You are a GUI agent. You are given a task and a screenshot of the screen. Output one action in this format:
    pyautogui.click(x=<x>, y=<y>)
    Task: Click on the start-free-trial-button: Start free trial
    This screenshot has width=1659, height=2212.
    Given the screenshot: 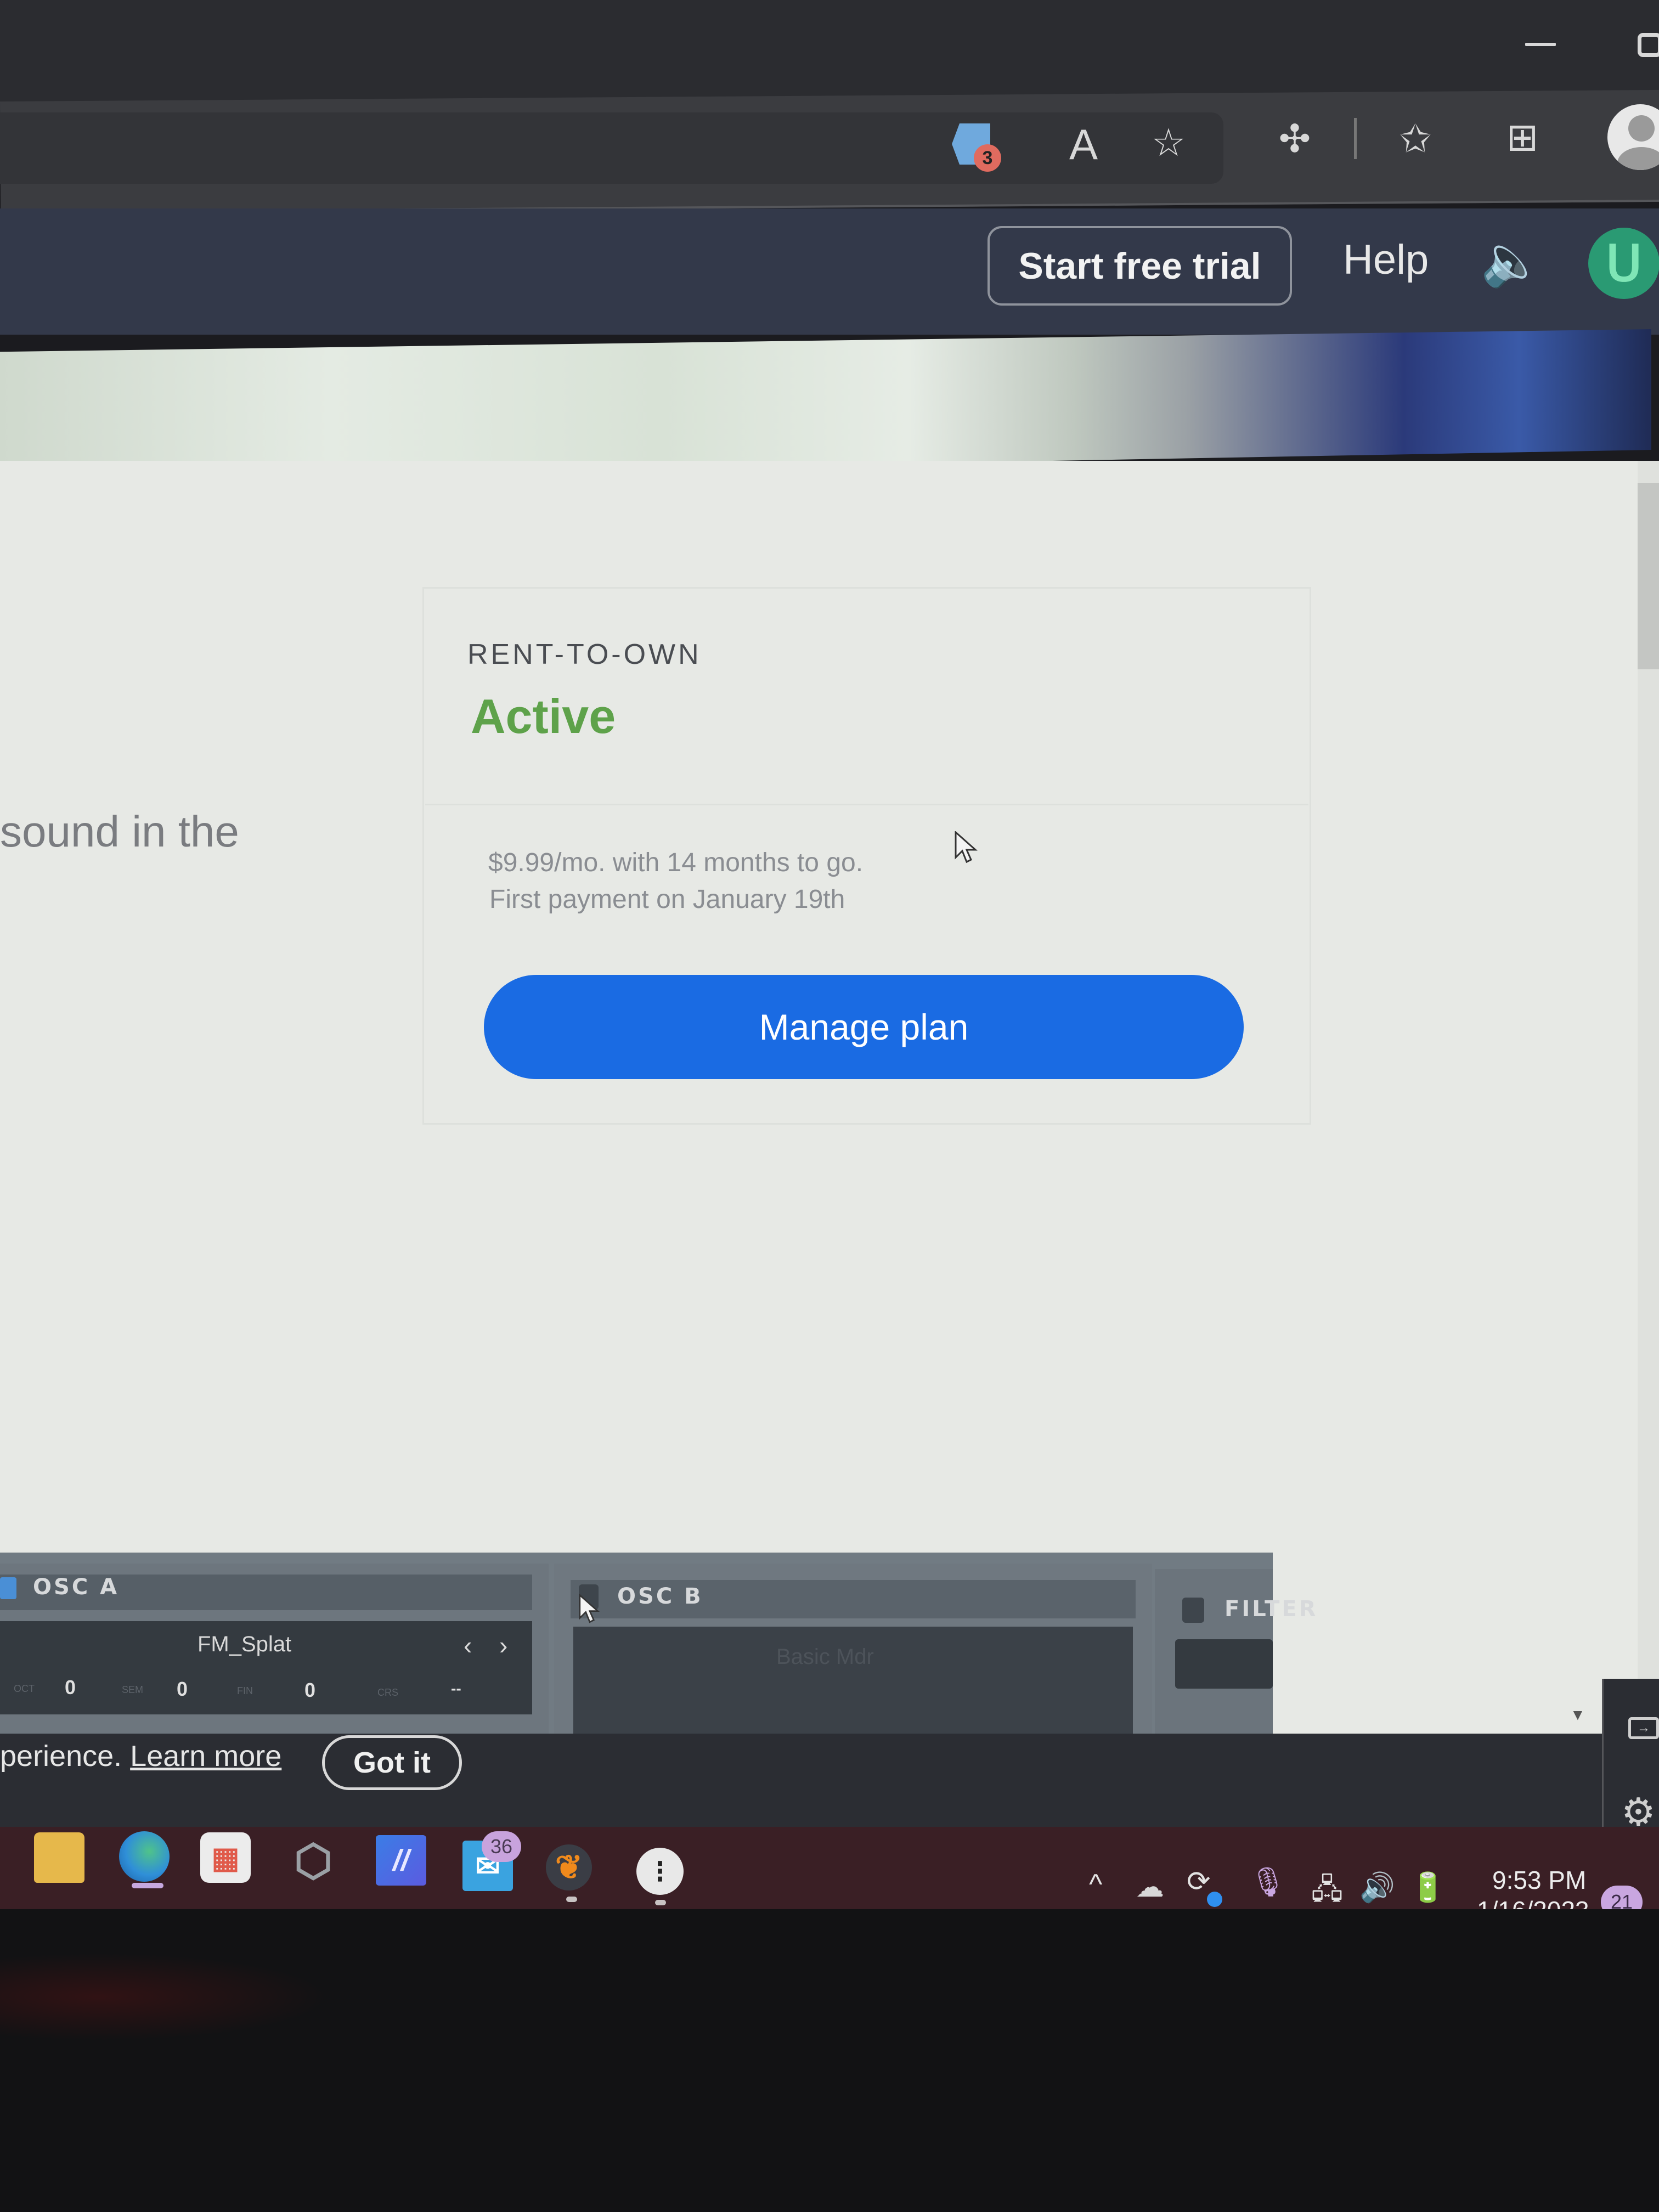 What is the action you would take?
    pyautogui.click(x=1140, y=266)
    